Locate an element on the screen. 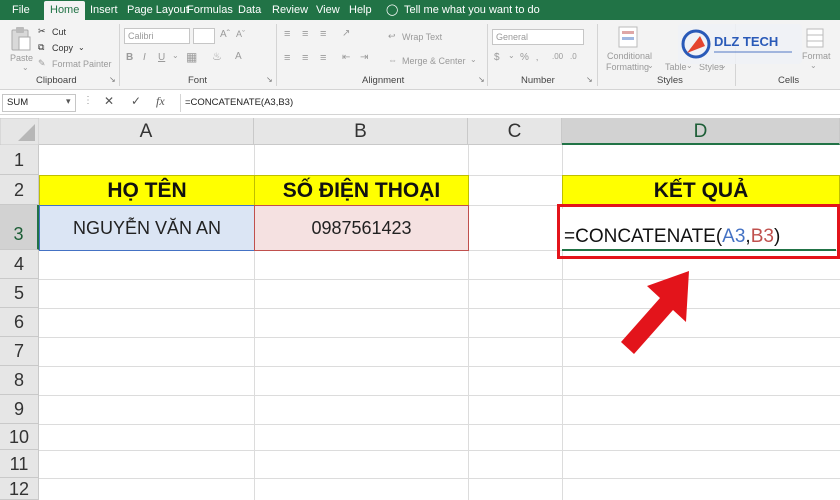 Image resolution: width=840 pixels, height=500 pixels. paste-icon is located at coordinates (21, 39).